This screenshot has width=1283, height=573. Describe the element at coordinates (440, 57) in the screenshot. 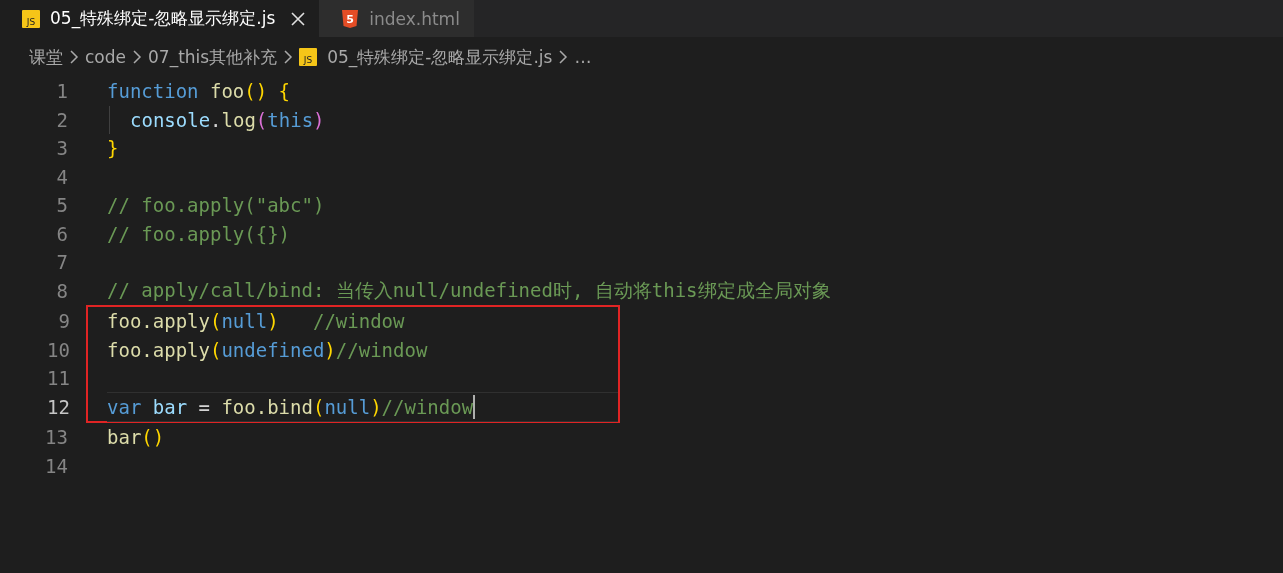

I see `breadcrumb-item: 05_特殊绑定-忽略显示绑定.js` at that location.